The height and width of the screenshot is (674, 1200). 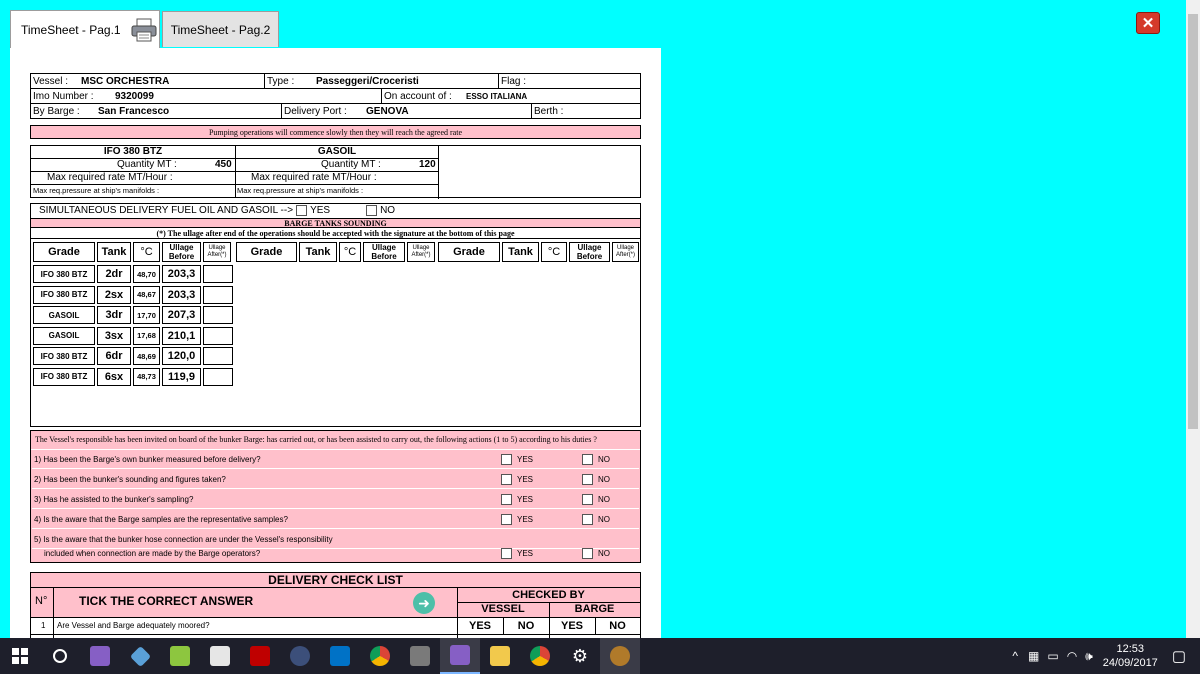 What do you see at coordinates (500, 656) in the screenshot?
I see `file-explorer-taskbar-icon` at bounding box center [500, 656].